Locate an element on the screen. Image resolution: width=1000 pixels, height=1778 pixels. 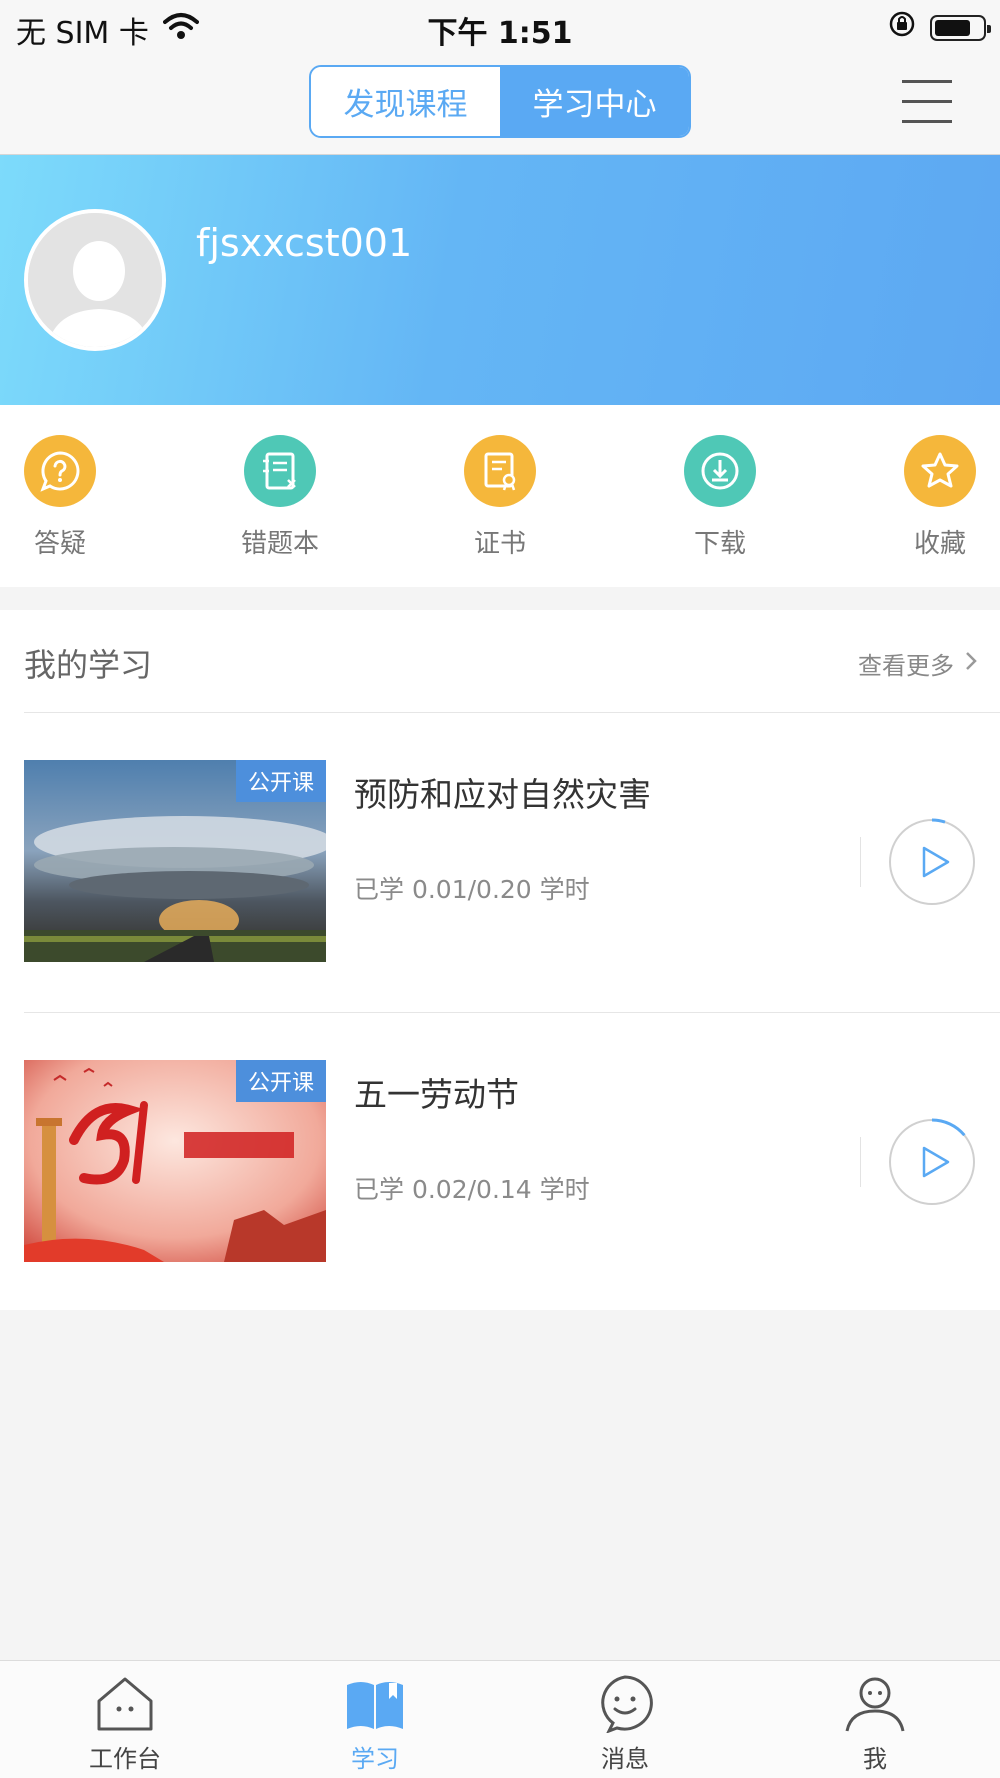
tab-workbench: 工作台 is located at coordinates (125, 1723).